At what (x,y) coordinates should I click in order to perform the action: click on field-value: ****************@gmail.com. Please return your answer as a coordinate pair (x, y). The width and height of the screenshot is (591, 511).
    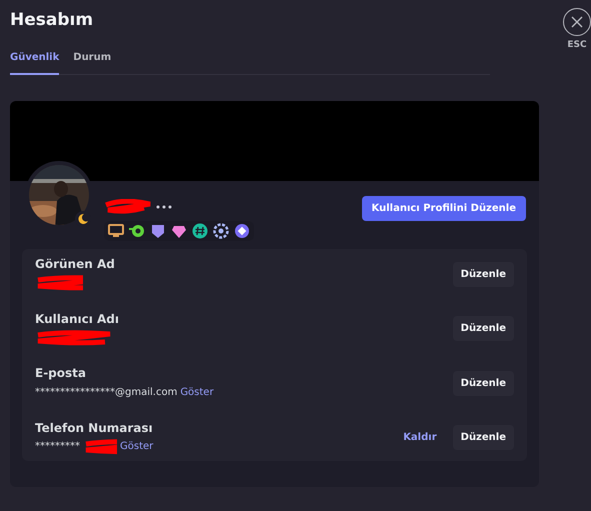
    Looking at the image, I should click on (106, 392).